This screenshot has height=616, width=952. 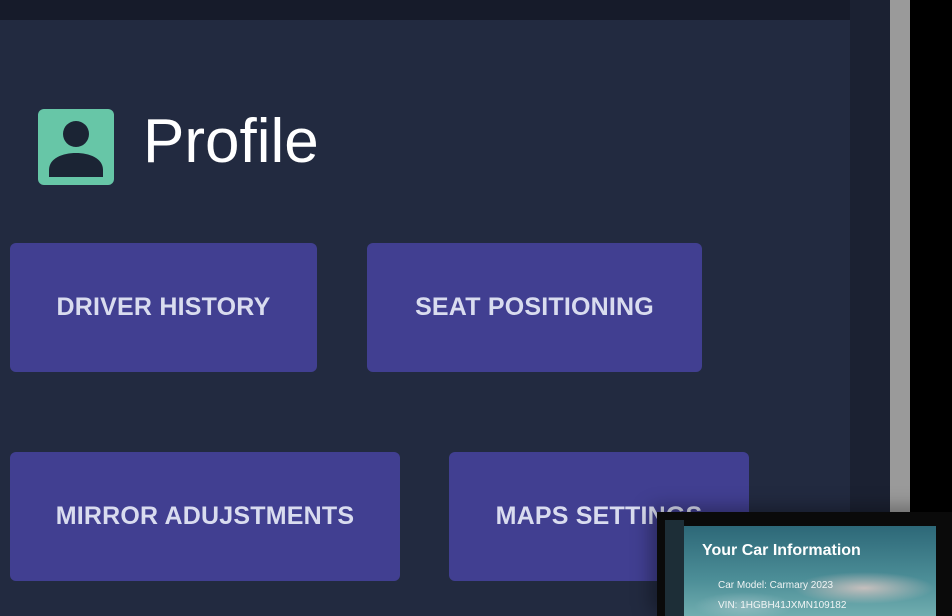 I want to click on card-frame, so click(x=674, y=568).